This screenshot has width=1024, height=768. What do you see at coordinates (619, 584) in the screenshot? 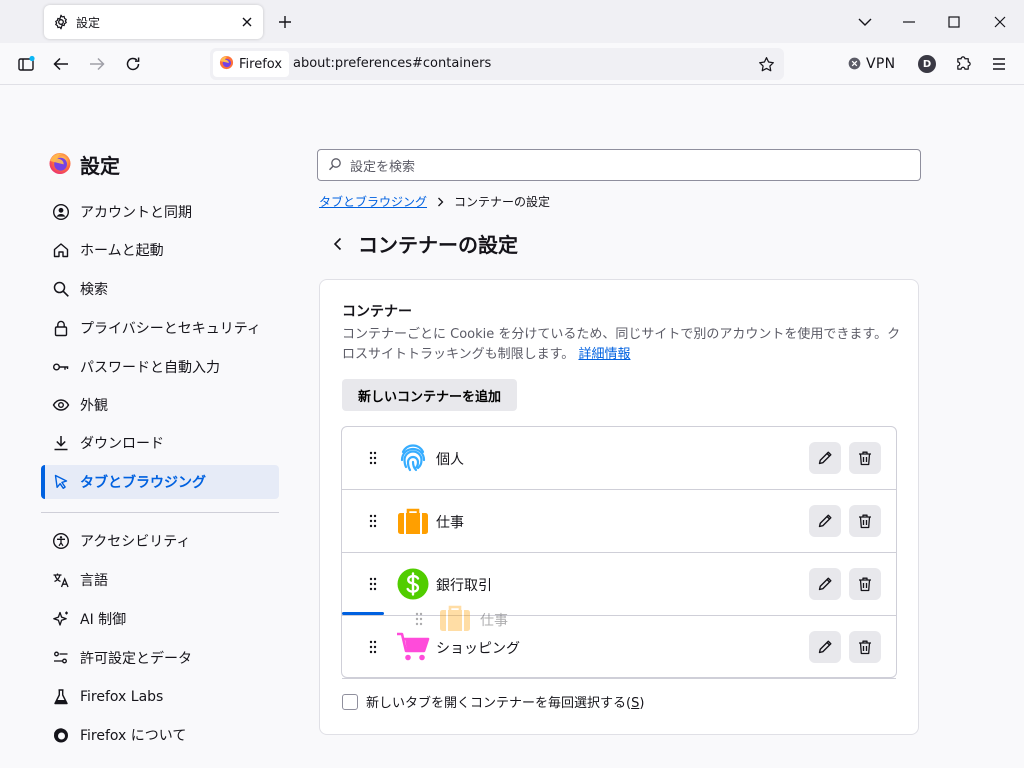
I see `container-row-banking: 銀行取引` at bounding box center [619, 584].